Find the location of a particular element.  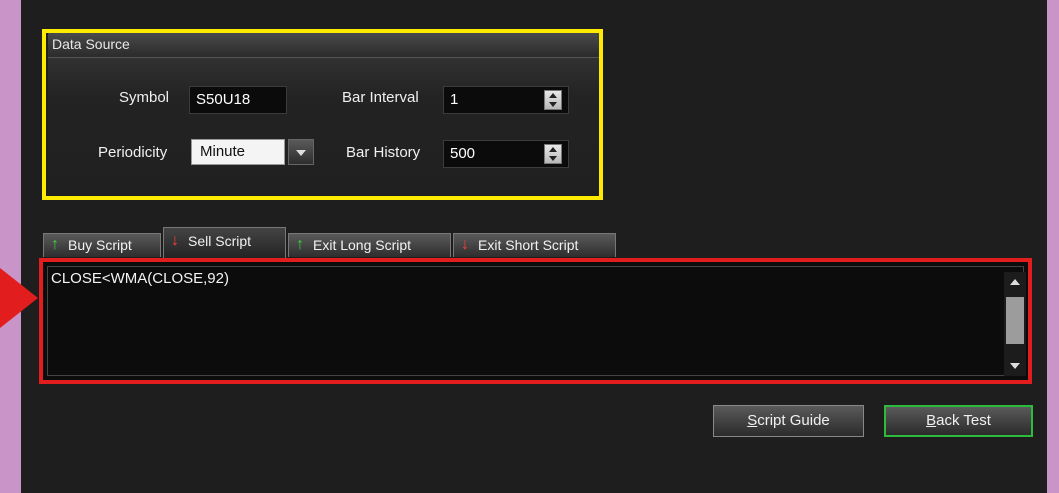

scroll-up-icon is located at coordinates (1015, 282).